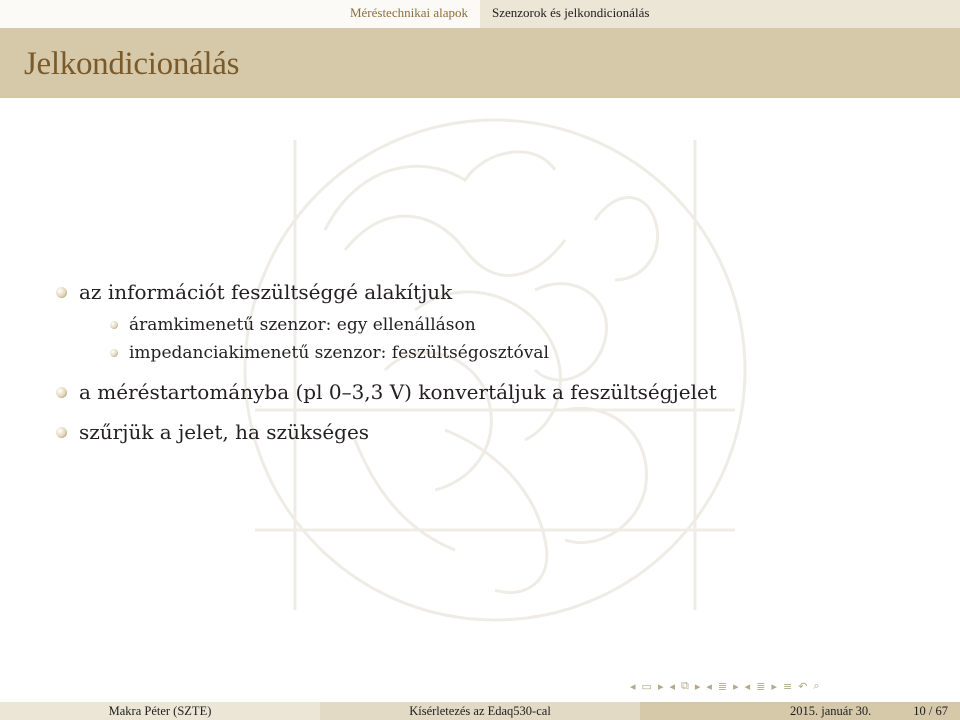 The image size is (960, 720). What do you see at coordinates (685, 686) in the screenshot?
I see `subsection-icon: ⧉` at bounding box center [685, 686].